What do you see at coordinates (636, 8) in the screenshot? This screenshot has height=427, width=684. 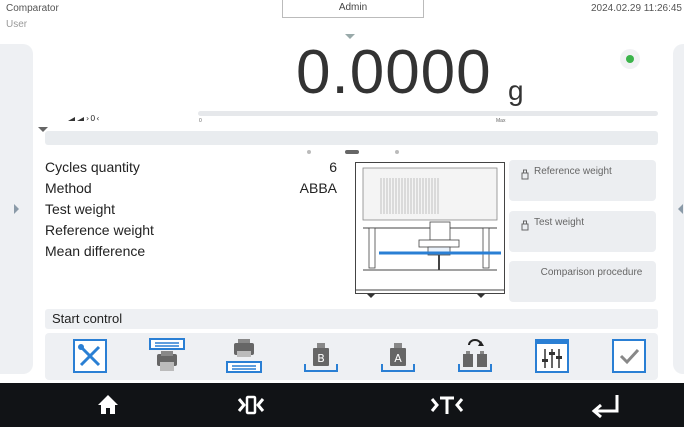 I see `datetime: 2024.02.29 11:26:45` at bounding box center [636, 8].